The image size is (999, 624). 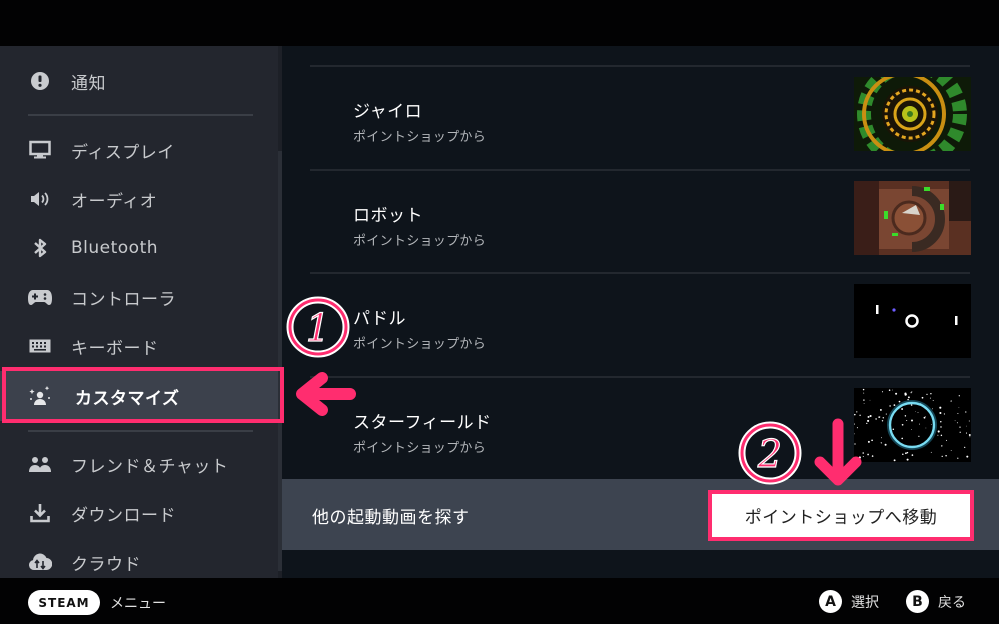 I want to click on download-icon, so click(x=40, y=513).